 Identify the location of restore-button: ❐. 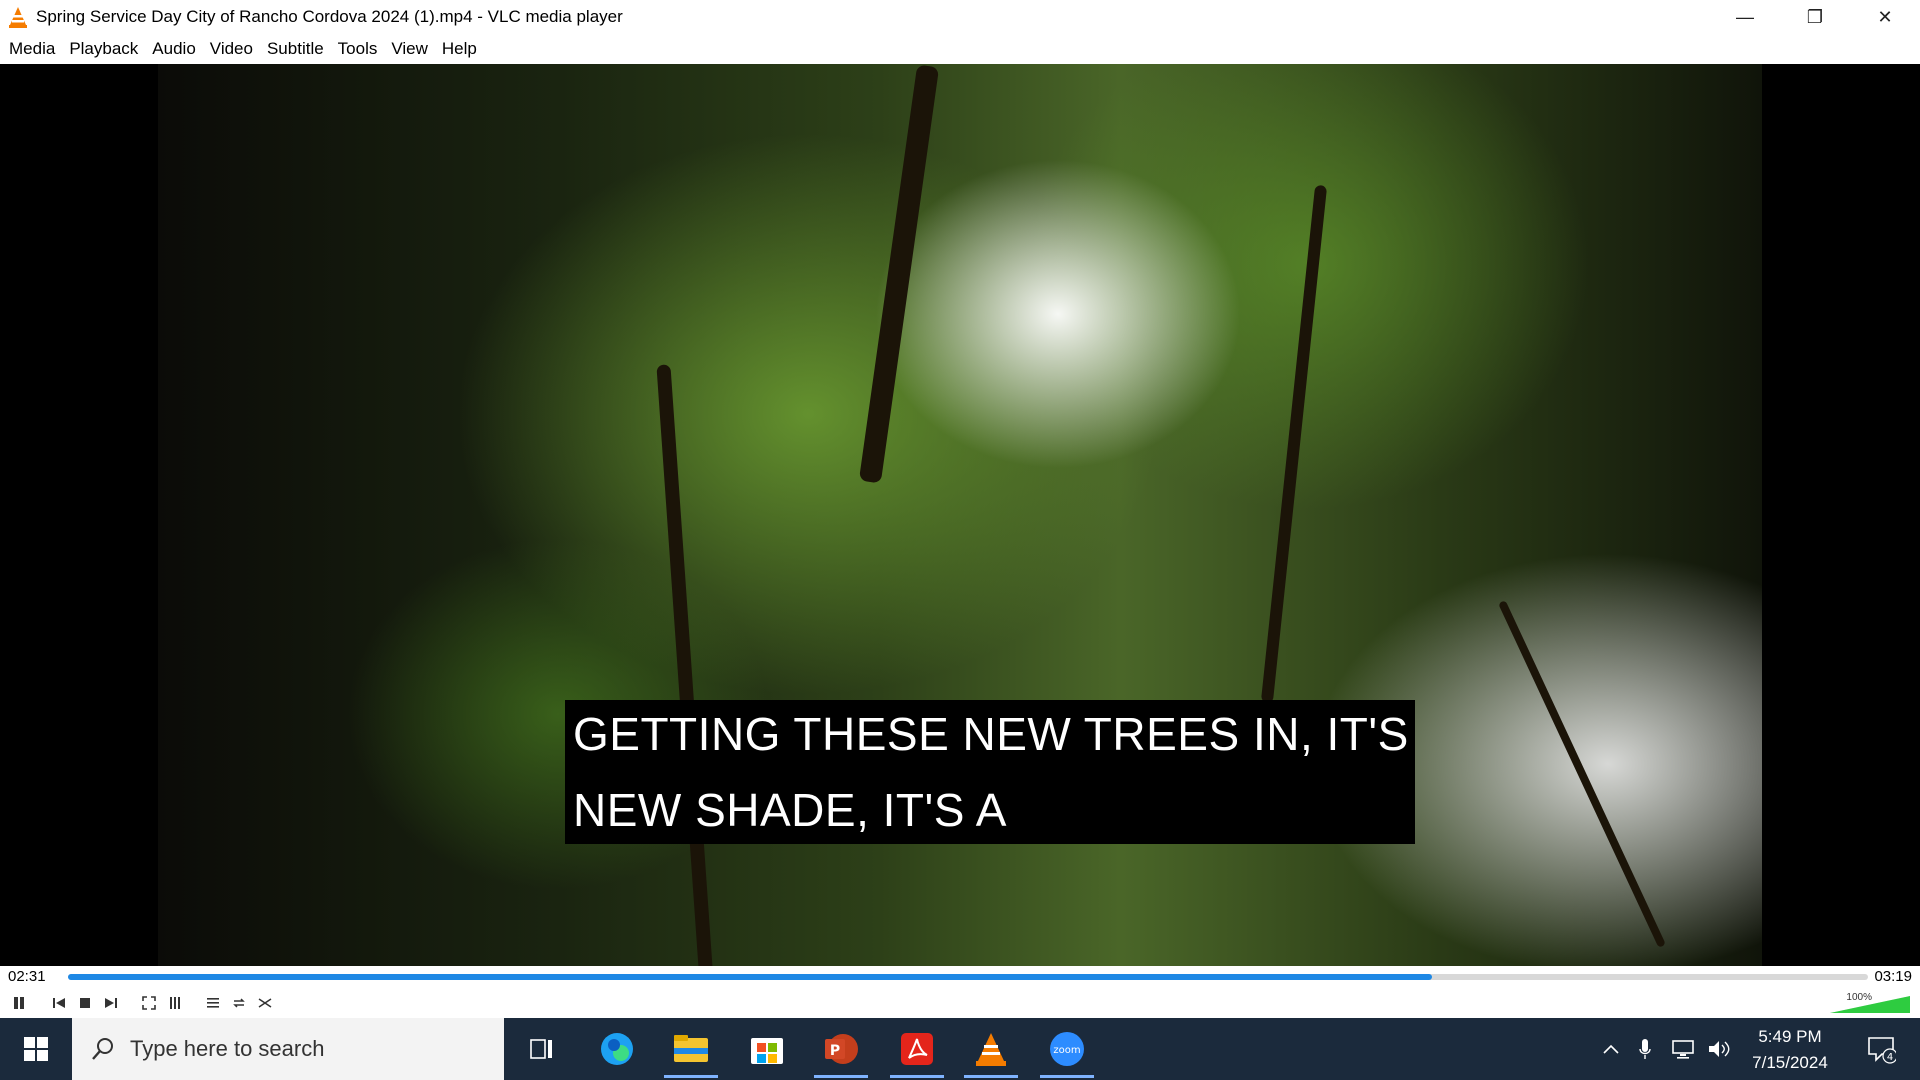
(1815, 17).